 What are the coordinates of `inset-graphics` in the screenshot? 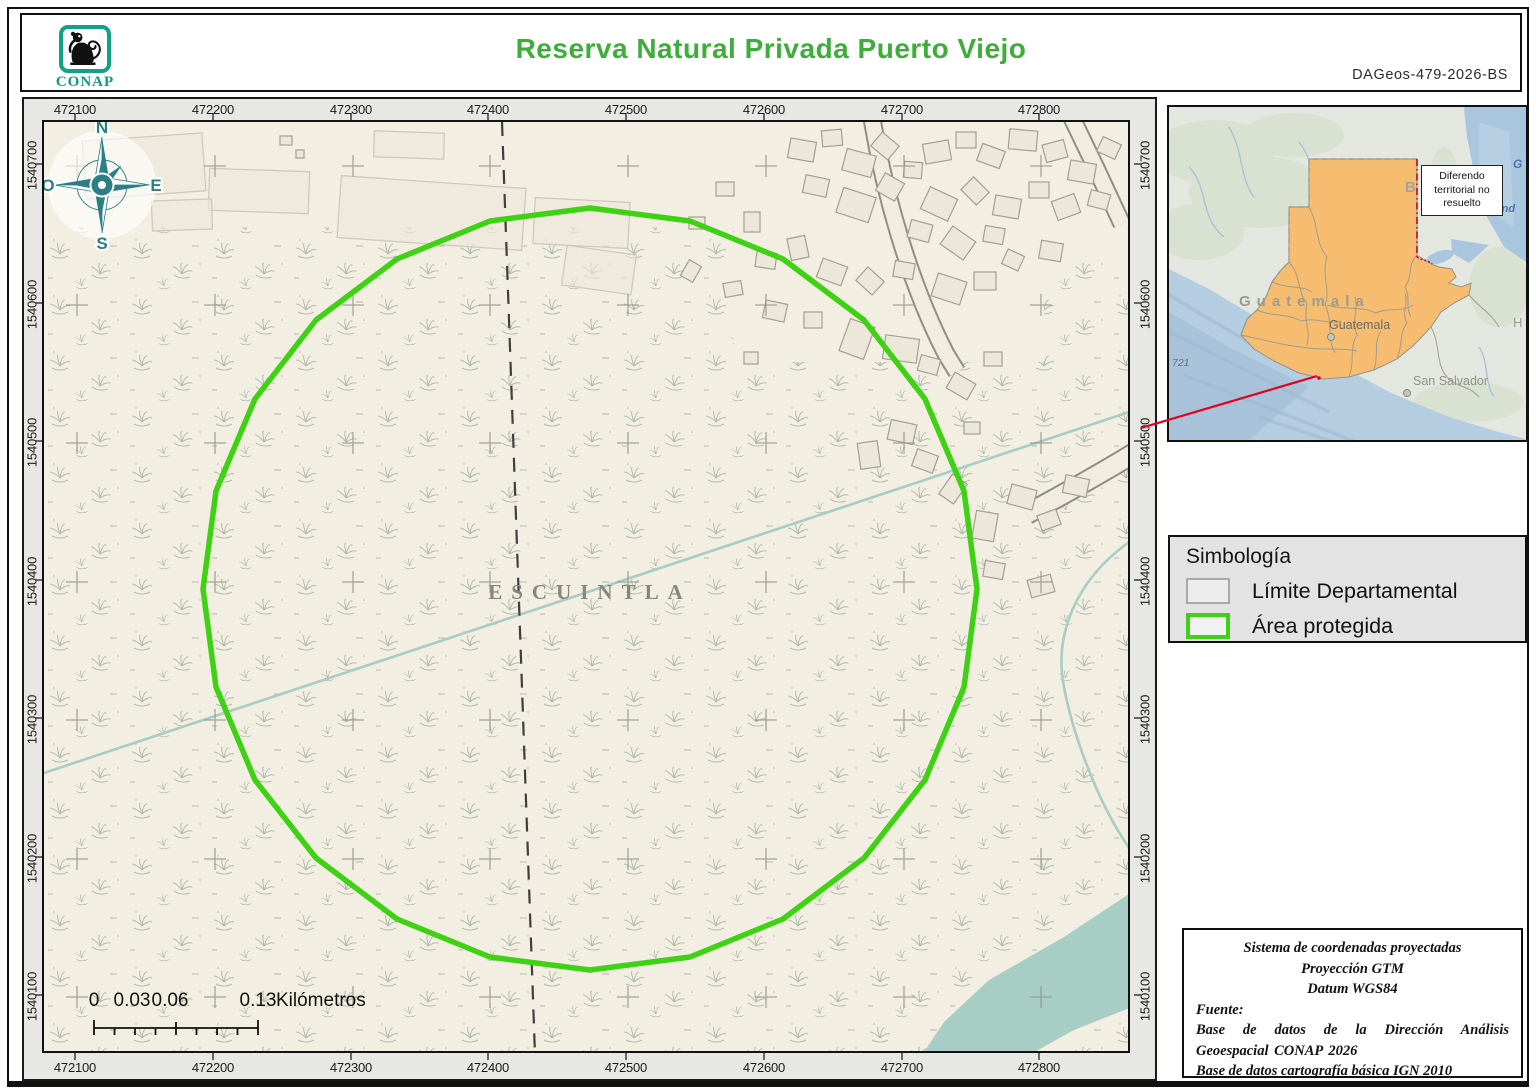 It's located at (1347, 273).